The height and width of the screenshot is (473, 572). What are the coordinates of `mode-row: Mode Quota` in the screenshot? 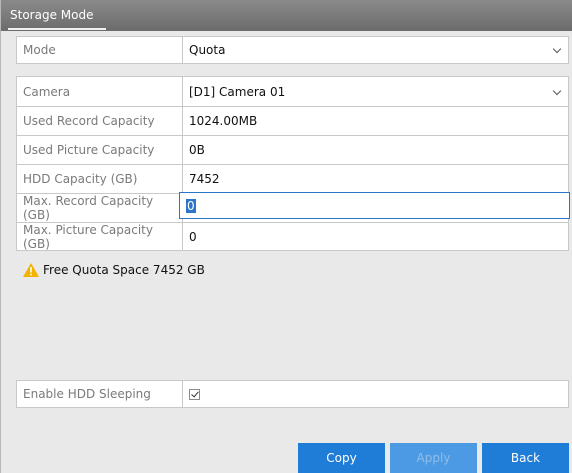 It's located at (292, 50).